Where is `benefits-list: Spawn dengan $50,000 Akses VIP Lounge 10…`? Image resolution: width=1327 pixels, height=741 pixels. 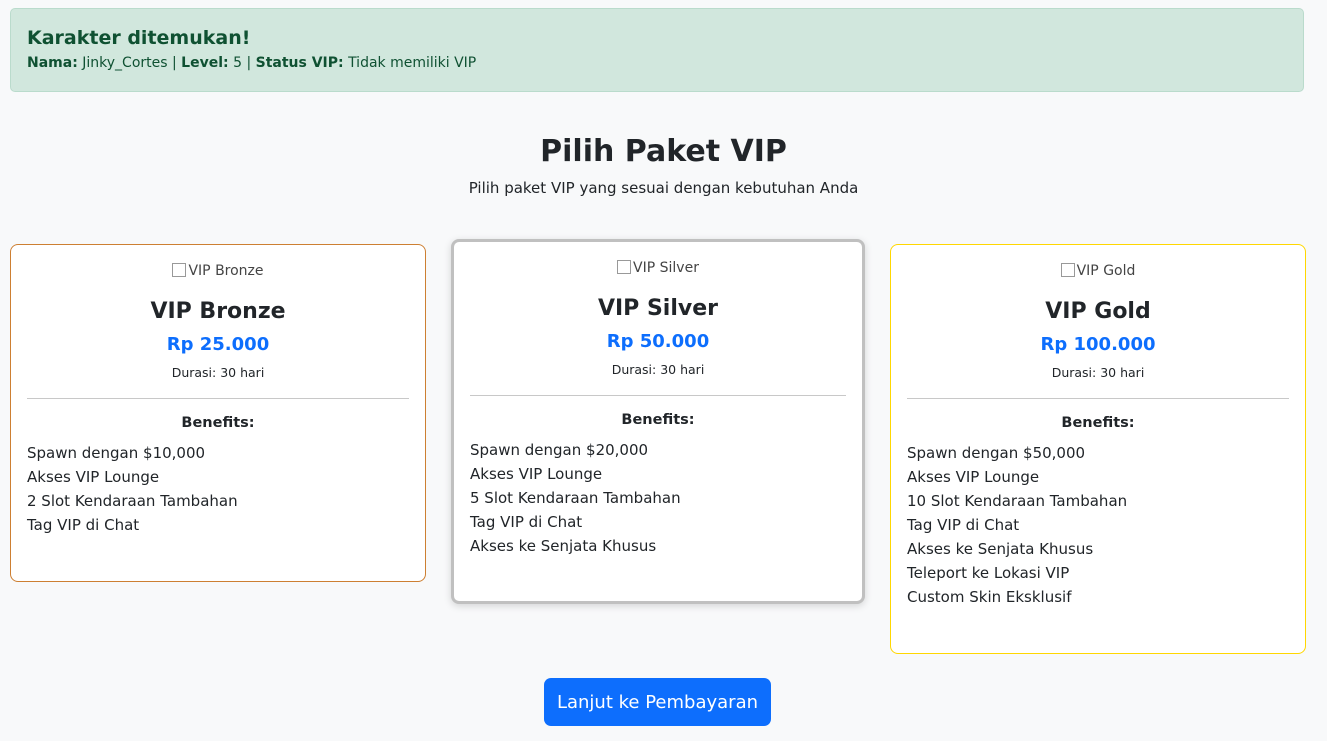 benefits-list: Spawn dengan $50,000 Akses VIP Lounge 10… is located at coordinates (1098, 525).